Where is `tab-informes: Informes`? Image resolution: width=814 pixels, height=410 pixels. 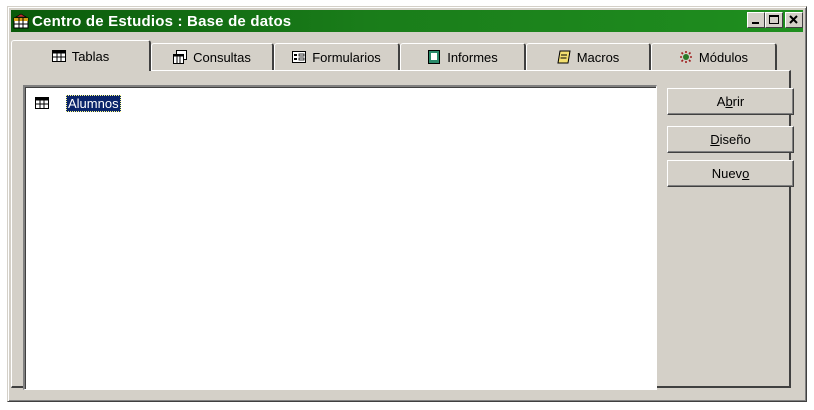 tab-informes: Informes is located at coordinates (463, 56).